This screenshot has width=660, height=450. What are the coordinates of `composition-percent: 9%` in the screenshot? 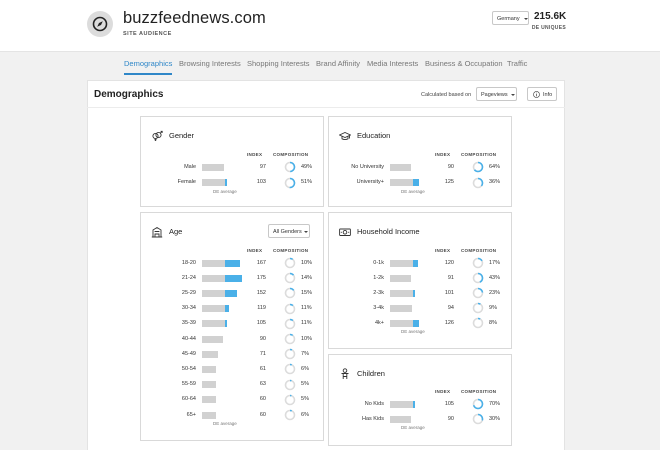 It's located at (493, 307).